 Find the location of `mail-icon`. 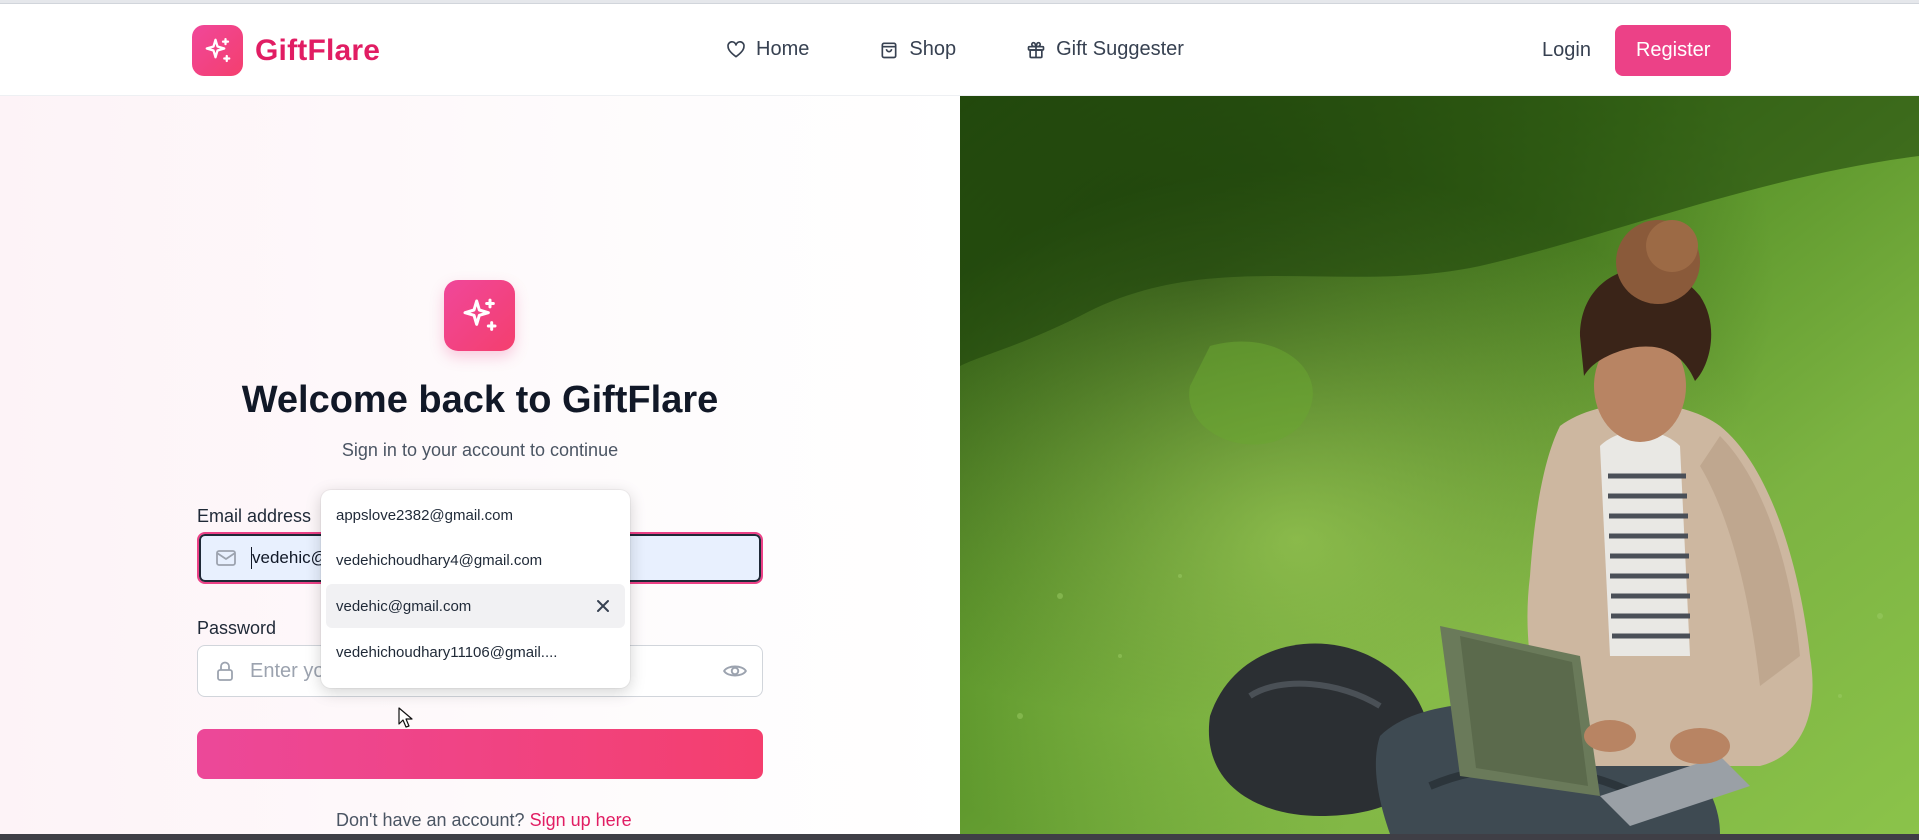

mail-icon is located at coordinates (226, 558).